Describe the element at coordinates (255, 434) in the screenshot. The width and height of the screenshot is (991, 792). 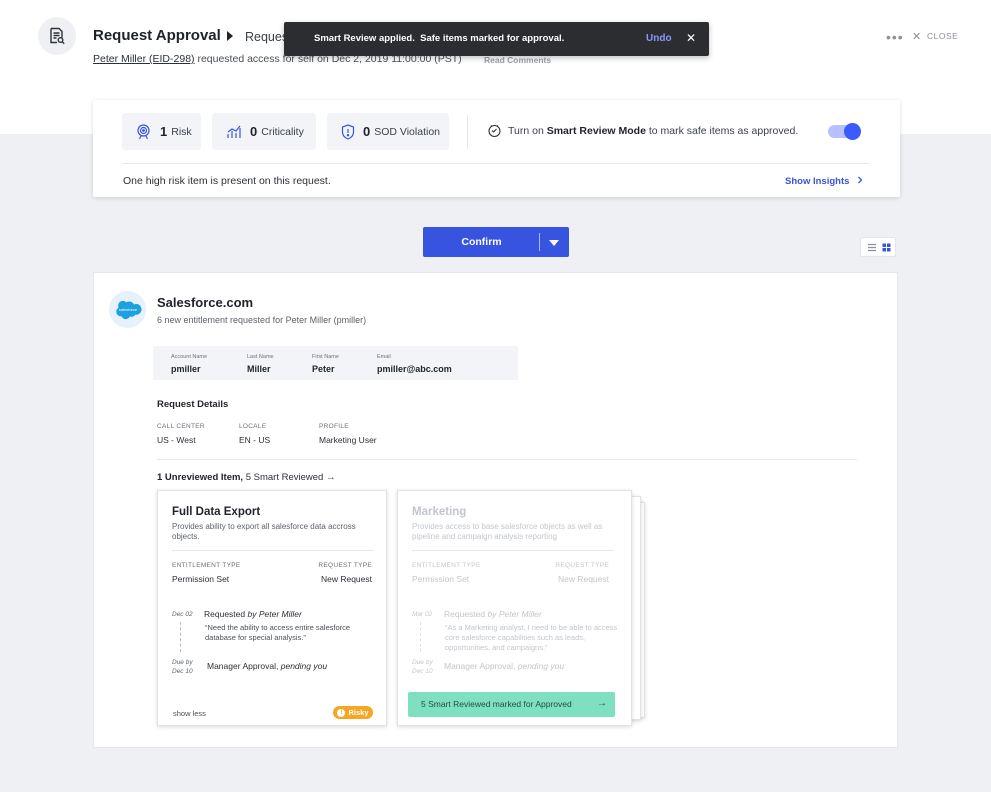
I see `request-detail: LOCALE EN - US` at that location.